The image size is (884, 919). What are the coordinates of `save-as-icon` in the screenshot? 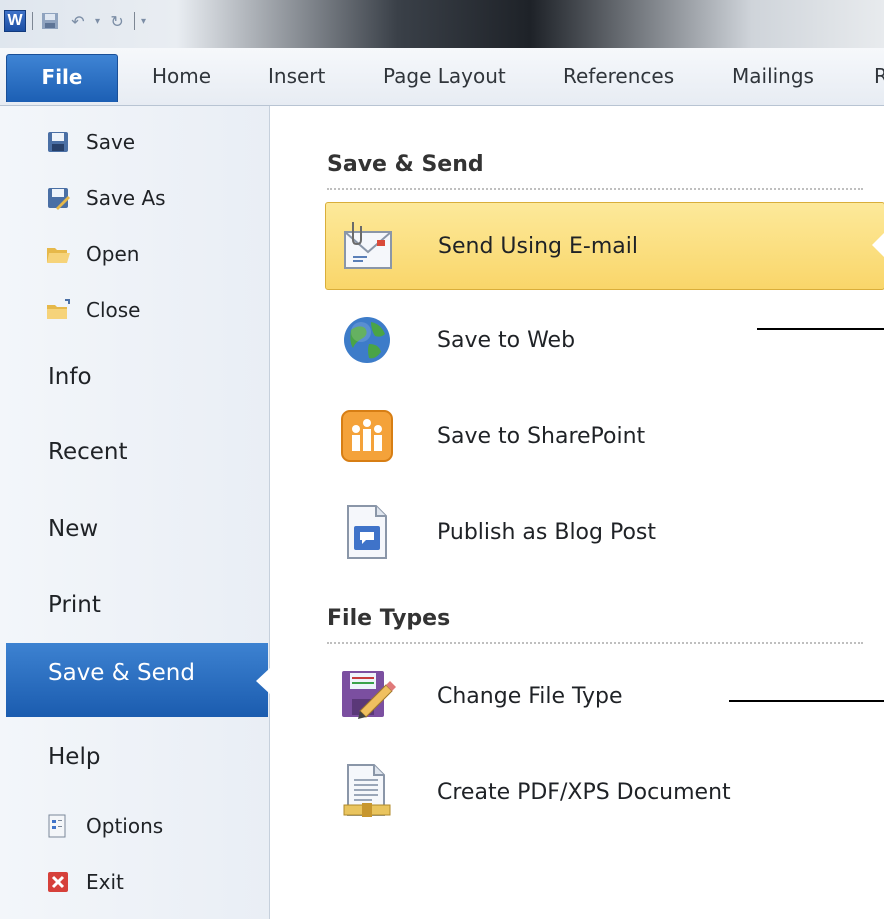 It's located at (58, 198).